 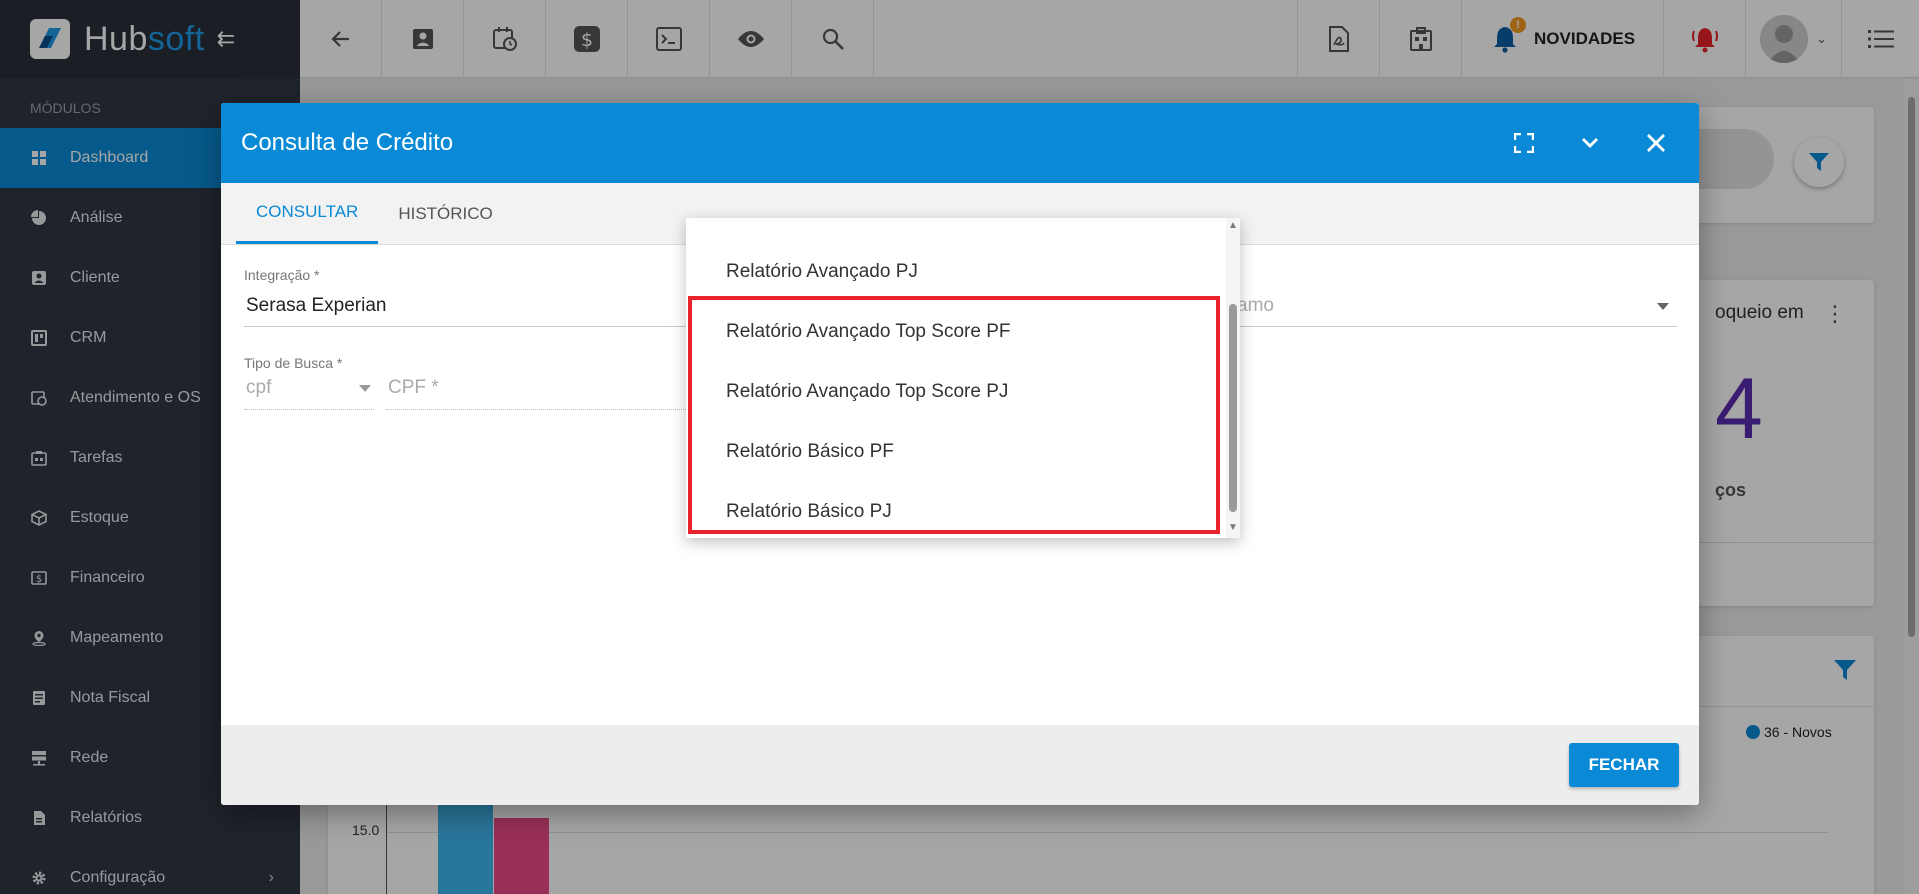 I want to click on integracao-label: Integração *, so click(x=282, y=275).